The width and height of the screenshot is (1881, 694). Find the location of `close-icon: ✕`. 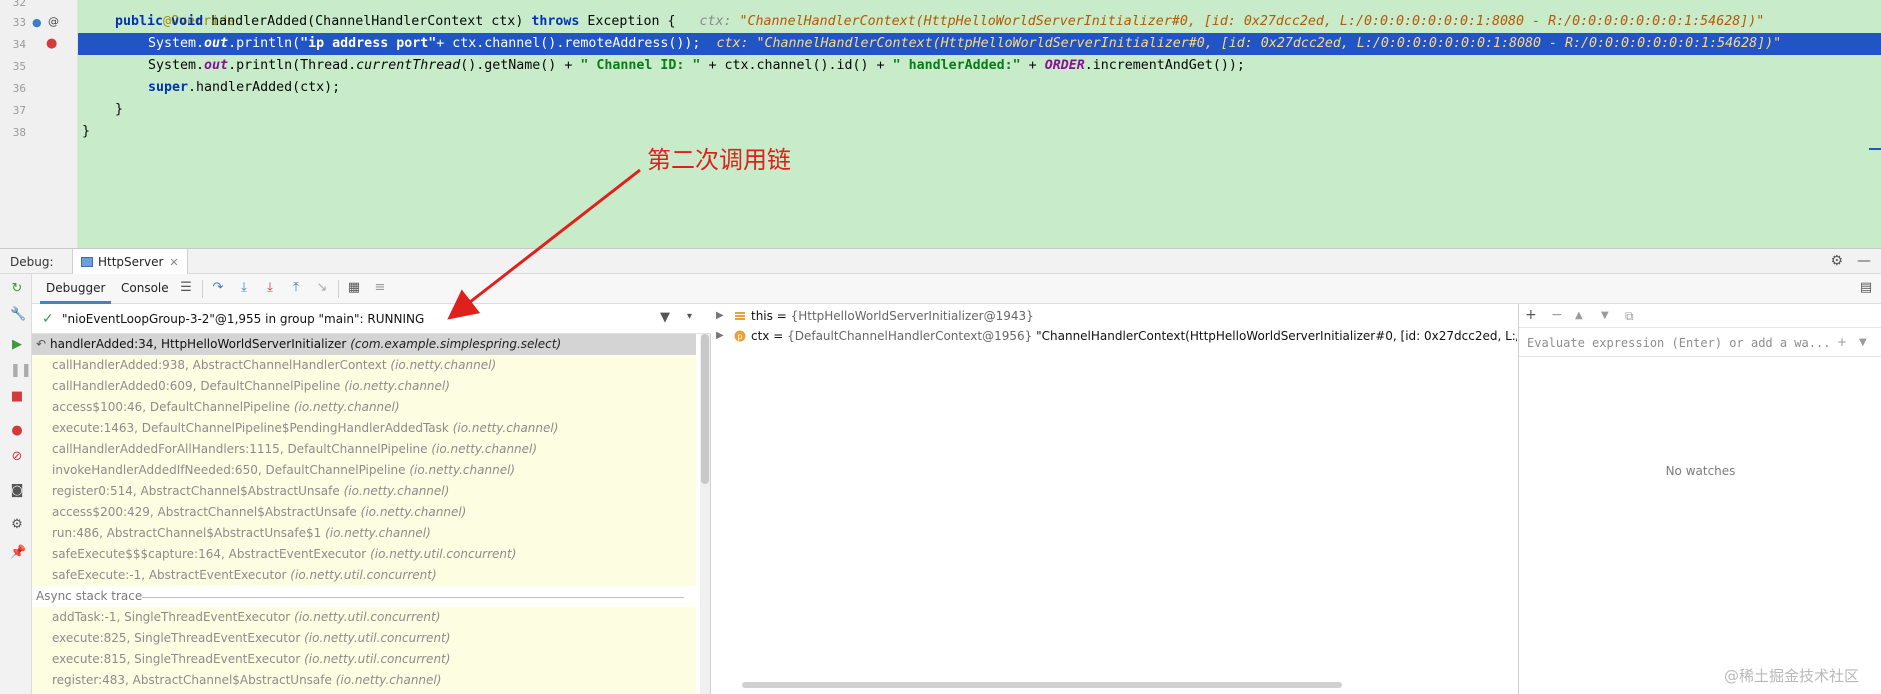

close-icon: ✕ is located at coordinates (173, 262).